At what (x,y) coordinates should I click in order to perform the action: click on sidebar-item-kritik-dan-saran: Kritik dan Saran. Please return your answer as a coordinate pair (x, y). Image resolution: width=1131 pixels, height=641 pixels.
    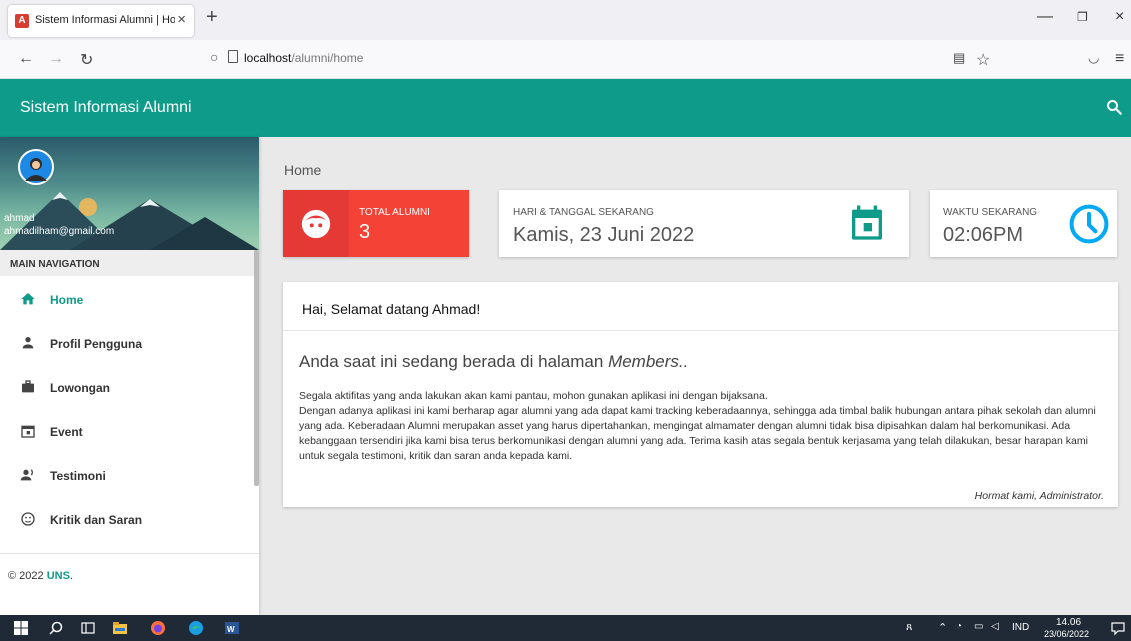
    Looking at the image, I should click on (127, 520).